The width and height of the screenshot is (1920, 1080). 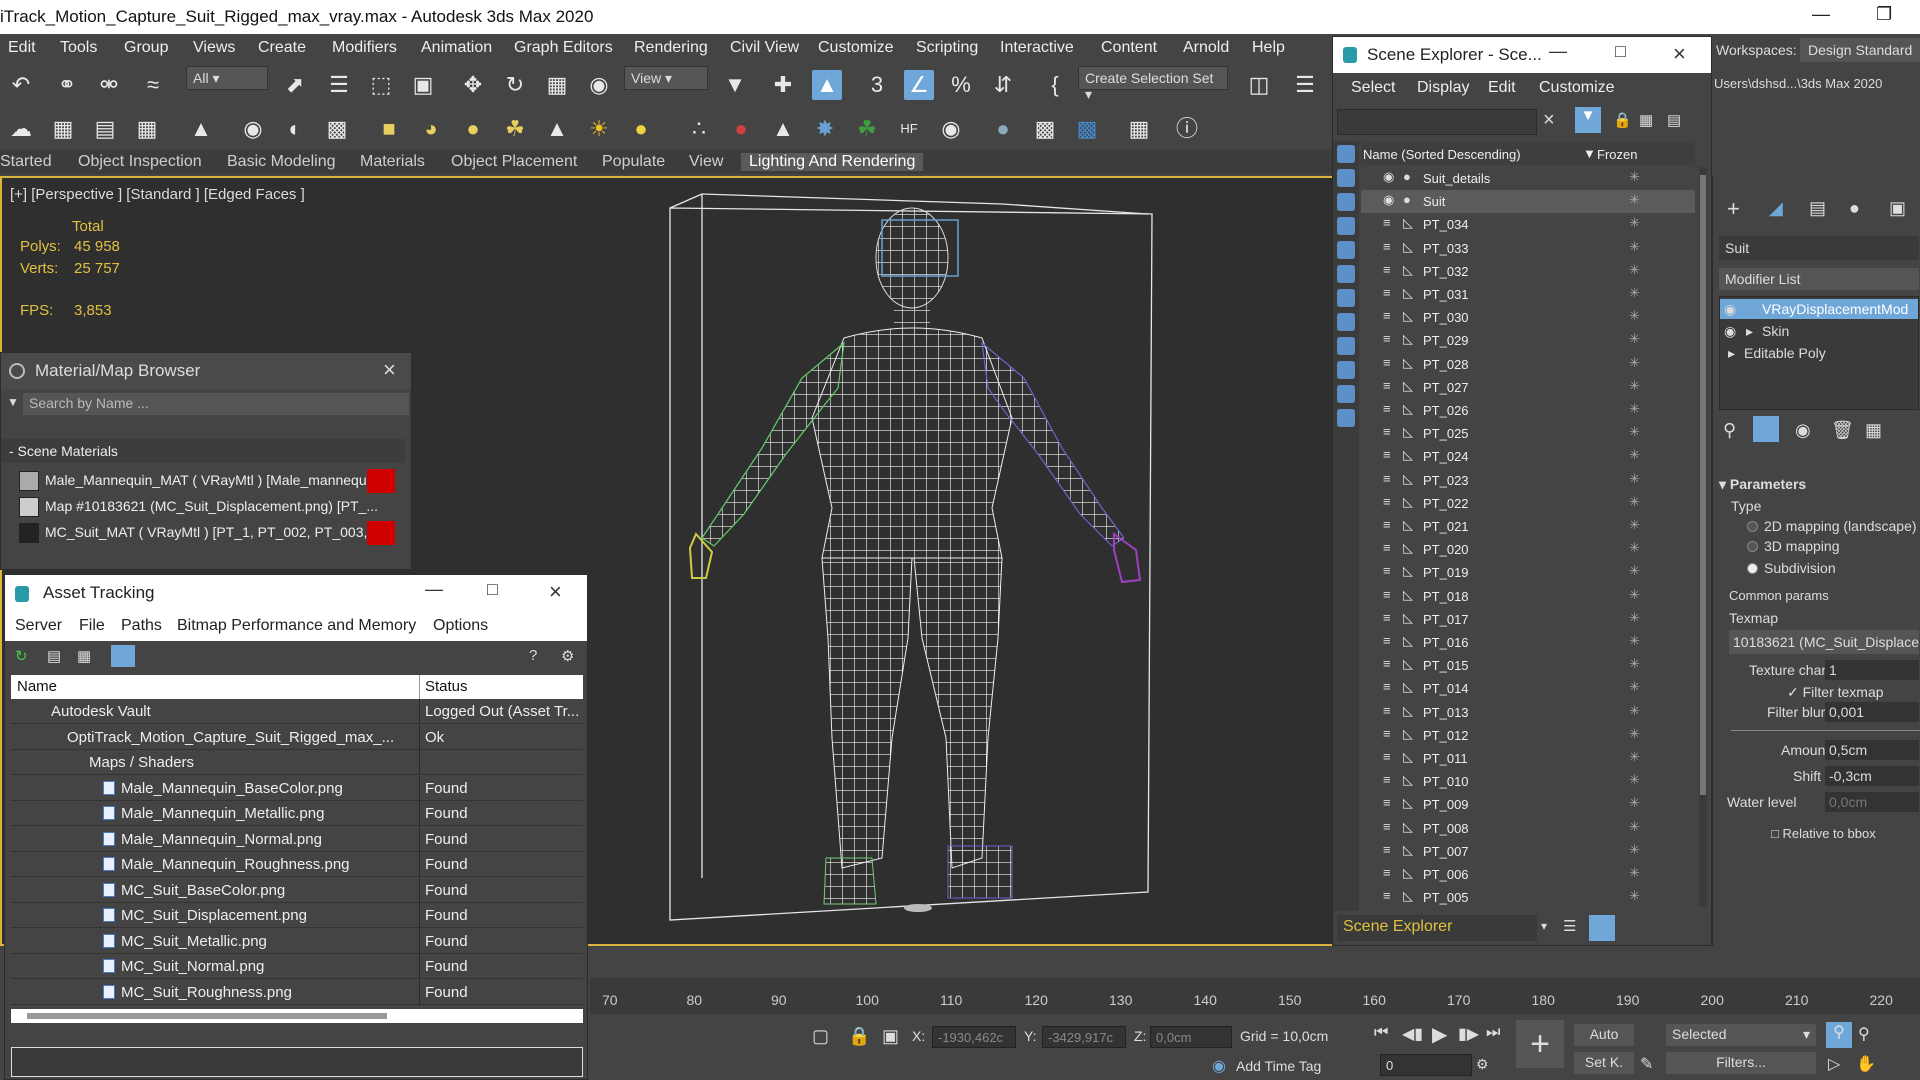 What do you see at coordinates (1346, 154) in the screenshot?
I see `geometry-filter-icon` at bounding box center [1346, 154].